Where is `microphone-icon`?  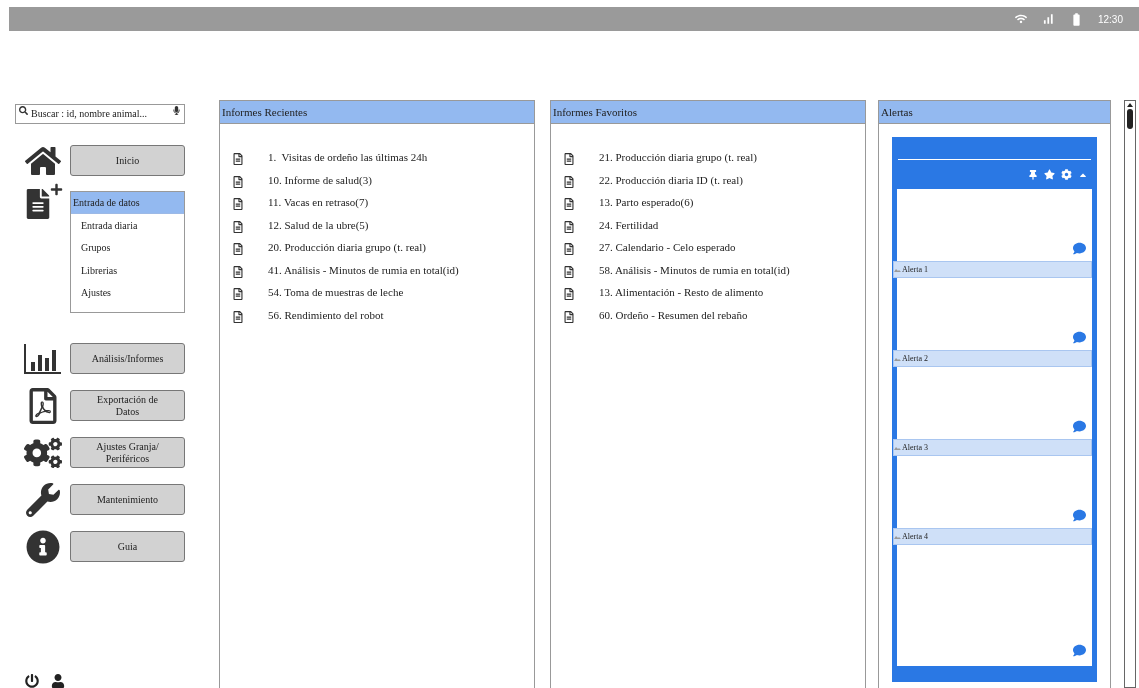 microphone-icon is located at coordinates (176, 110).